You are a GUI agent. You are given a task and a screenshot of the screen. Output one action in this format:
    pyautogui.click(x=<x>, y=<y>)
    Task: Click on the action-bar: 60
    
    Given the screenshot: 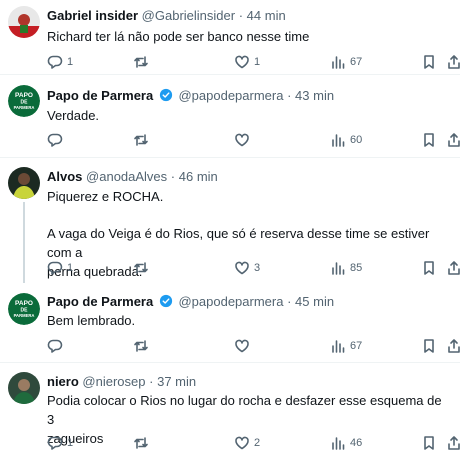 What is the action you would take?
    pyautogui.click(x=253, y=140)
    